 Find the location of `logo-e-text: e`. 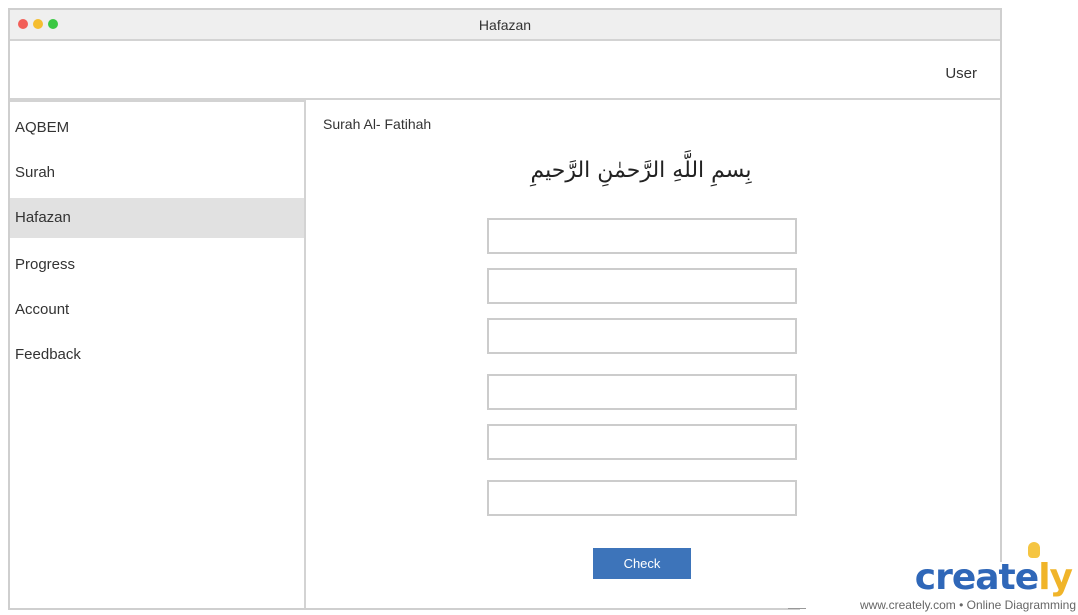

logo-e-text: e is located at coordinates (1026, 577).